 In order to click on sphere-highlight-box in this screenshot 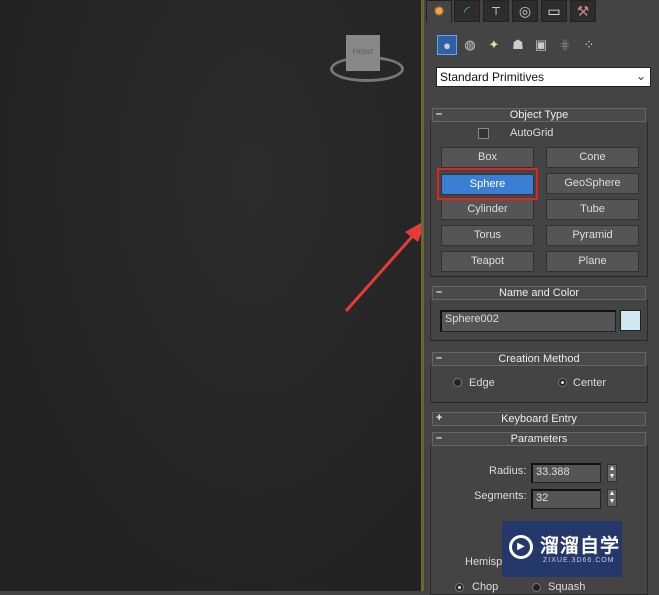, I will do `click(487, 184)`.